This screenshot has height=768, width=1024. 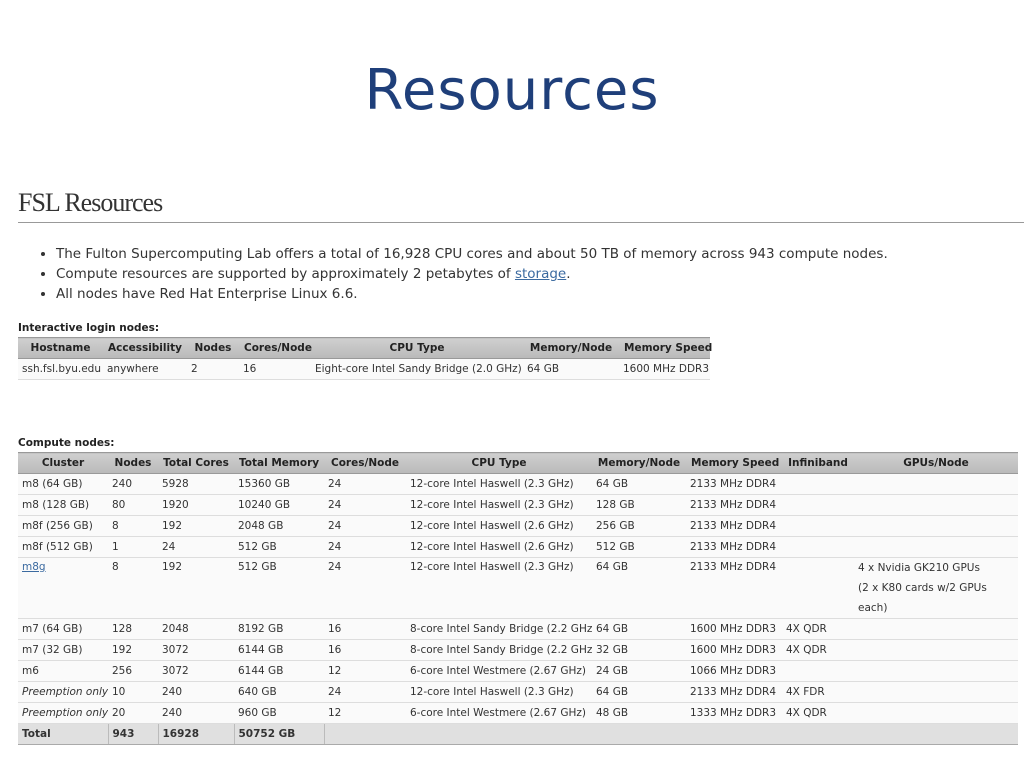 What do you see at coordinates (133, 505) in the screenshot?
I see `table-cell: 80` at bounding box center [133, 505].